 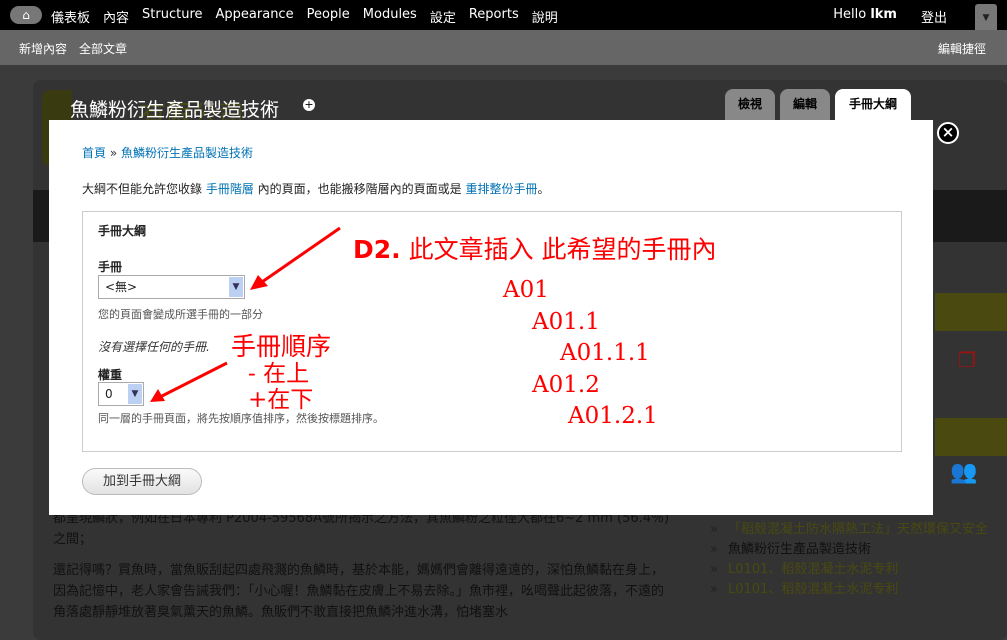 I want to click on annotation-order-down: +在下, so click(x=281, y=400).